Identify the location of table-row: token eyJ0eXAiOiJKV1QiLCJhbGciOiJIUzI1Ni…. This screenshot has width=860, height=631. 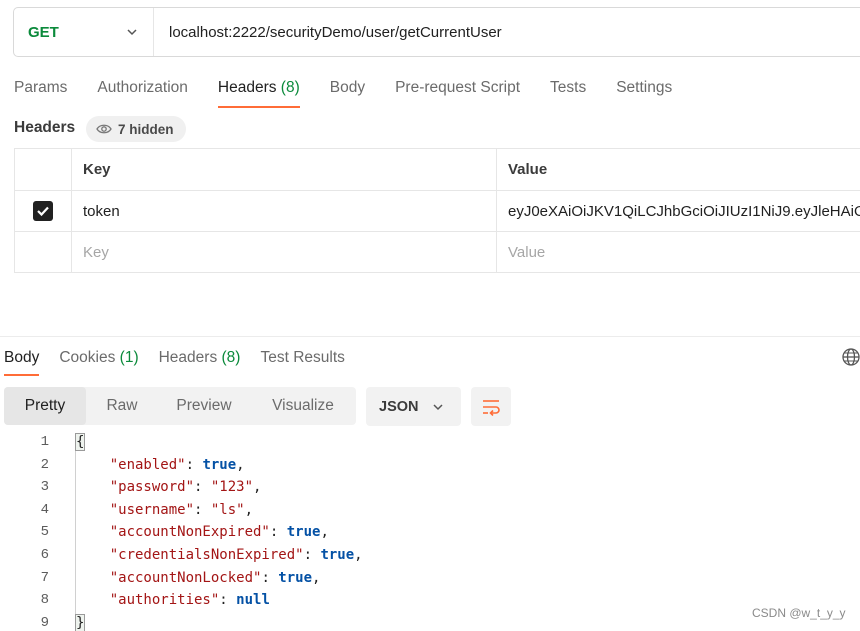
(437, 211).